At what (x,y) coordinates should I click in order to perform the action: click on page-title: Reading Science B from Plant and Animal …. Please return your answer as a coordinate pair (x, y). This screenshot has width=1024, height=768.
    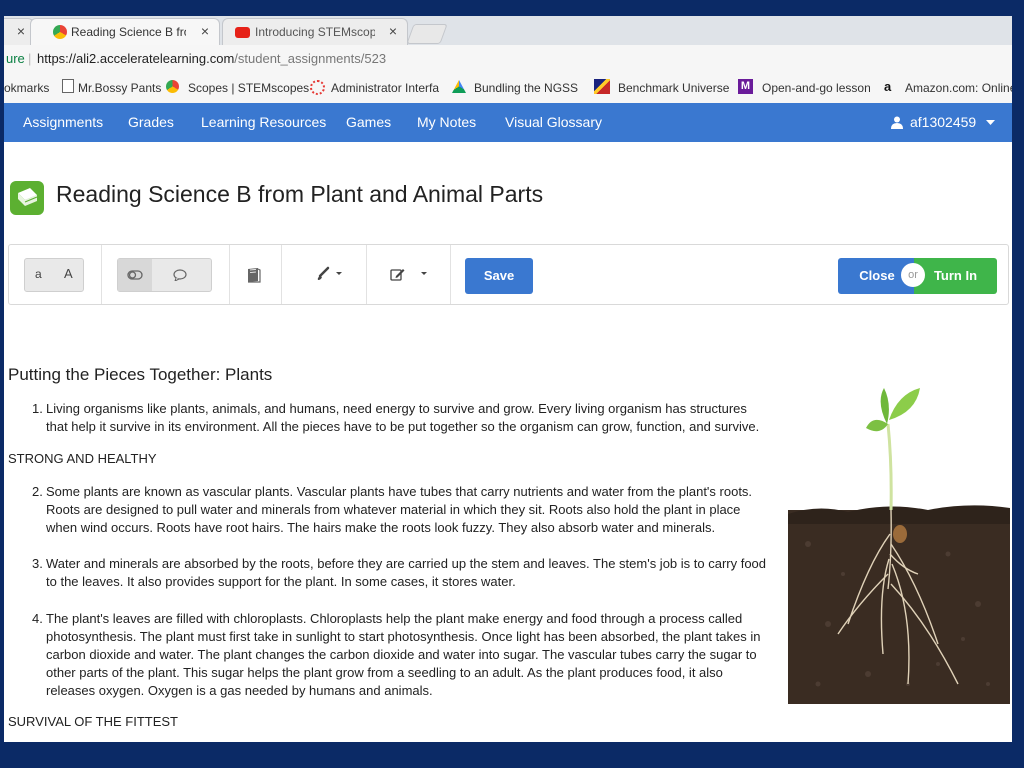
    Looking at the image, I should click on (300, 194).